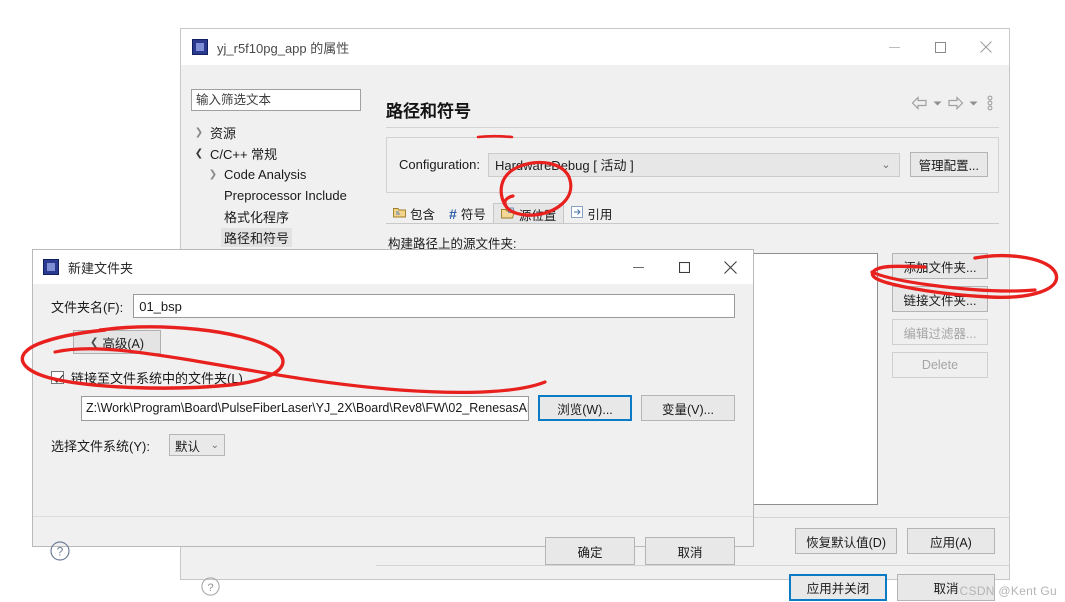 Image resolution: width=1065 pixels, height=602 pixels. I want to click on tree-item-label: 资源, so click(223, 133).